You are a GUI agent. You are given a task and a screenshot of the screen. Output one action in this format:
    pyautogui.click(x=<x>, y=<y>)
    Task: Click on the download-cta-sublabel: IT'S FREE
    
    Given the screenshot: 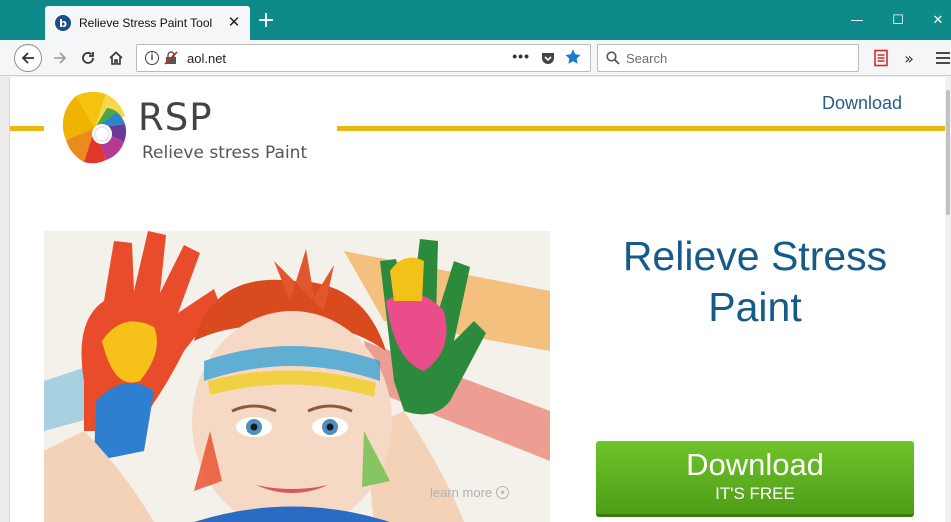 What is the action you would take?
    pyautogui.click(x=755, y=493)
    